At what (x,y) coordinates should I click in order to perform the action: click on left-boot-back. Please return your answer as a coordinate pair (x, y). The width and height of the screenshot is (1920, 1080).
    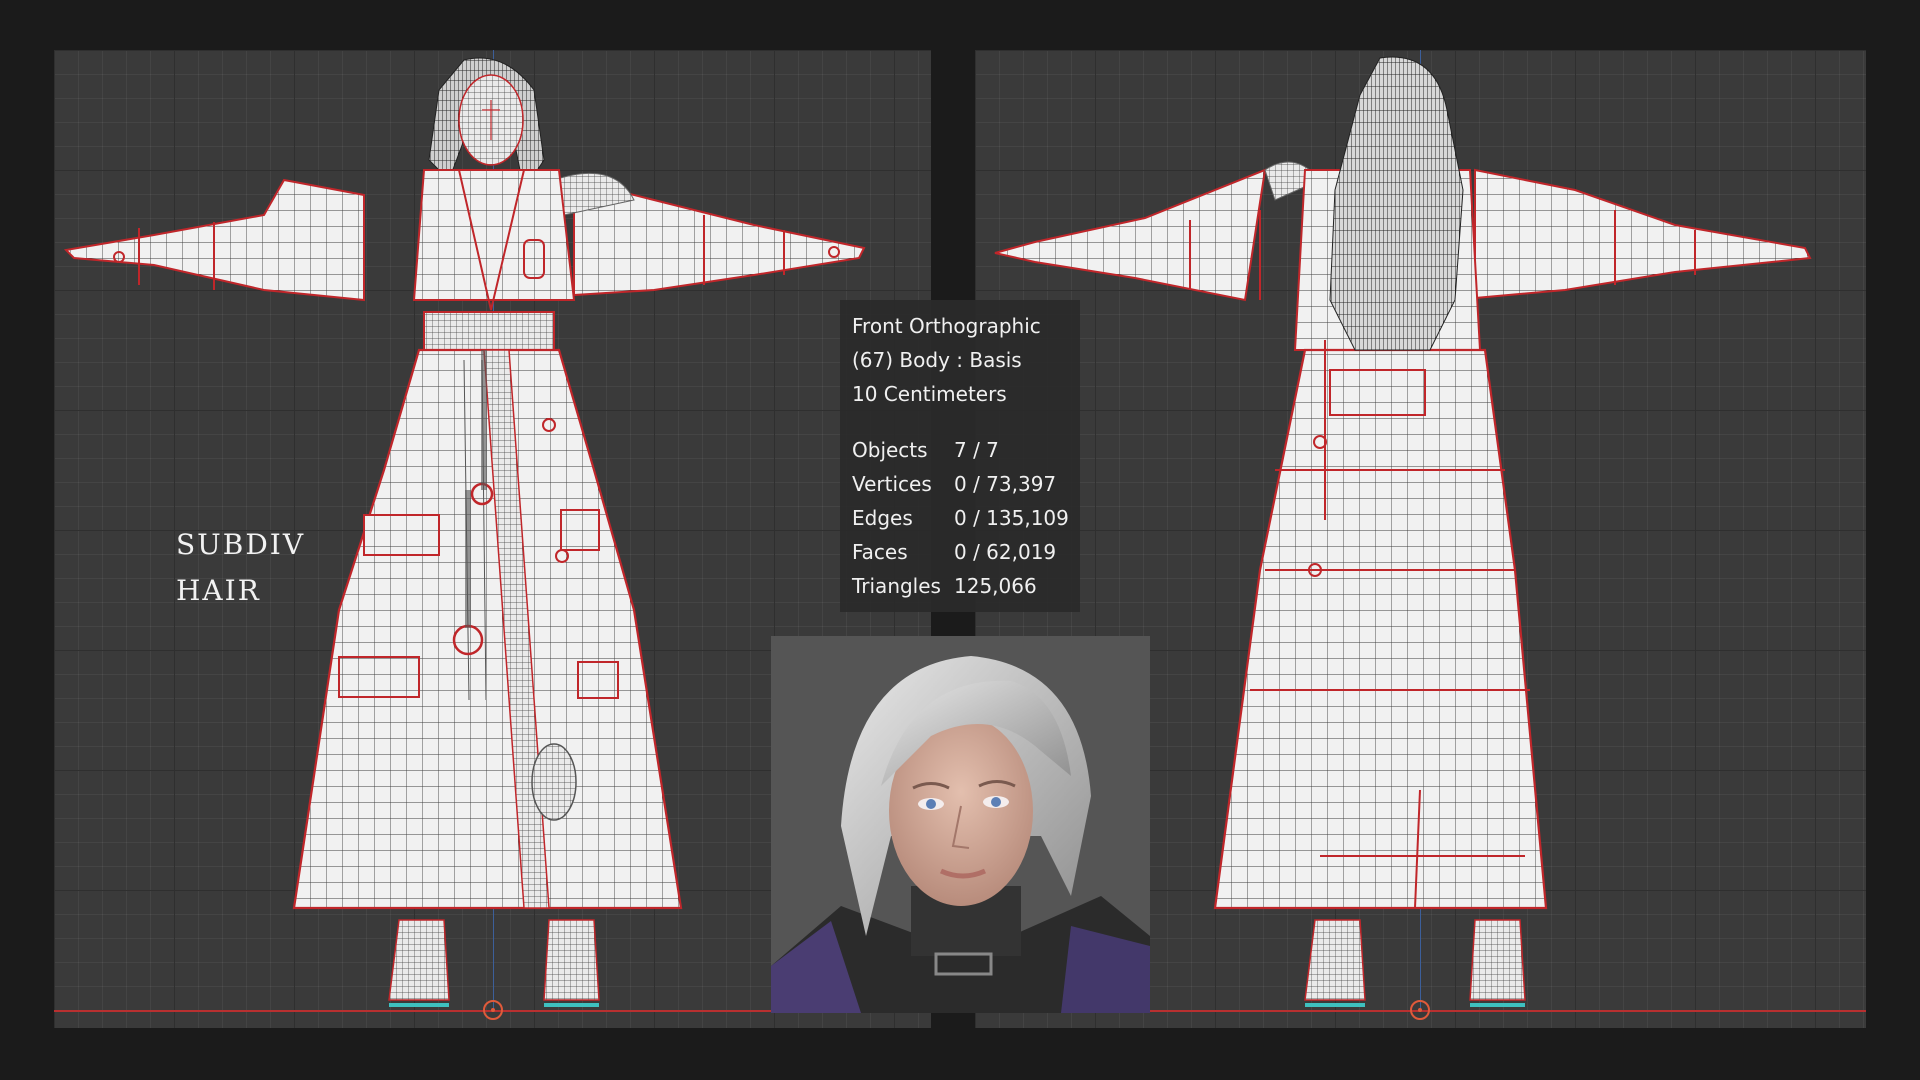
    Looking at the image, I should click on (1335, 960).